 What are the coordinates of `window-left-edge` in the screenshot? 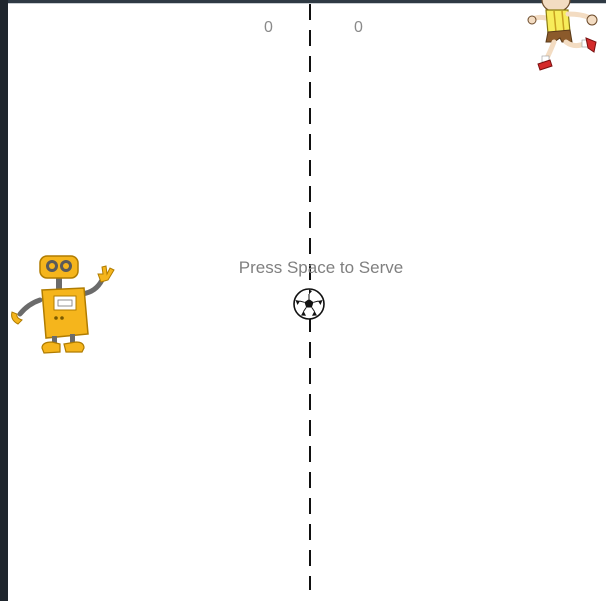 It's located at (4, 300).